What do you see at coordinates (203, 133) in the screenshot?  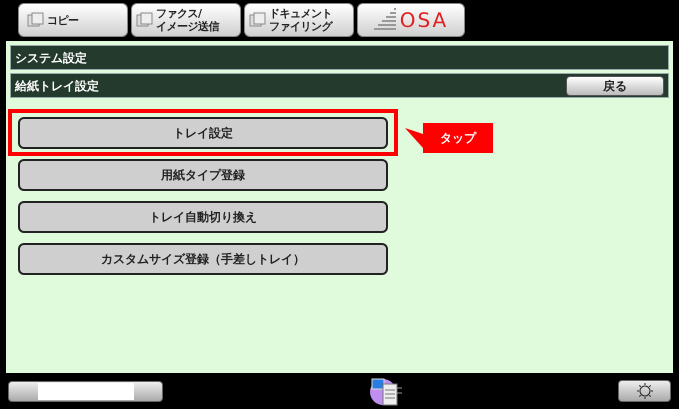 I see `menu-button: トレイ設定` at bounding box center [203, 133].